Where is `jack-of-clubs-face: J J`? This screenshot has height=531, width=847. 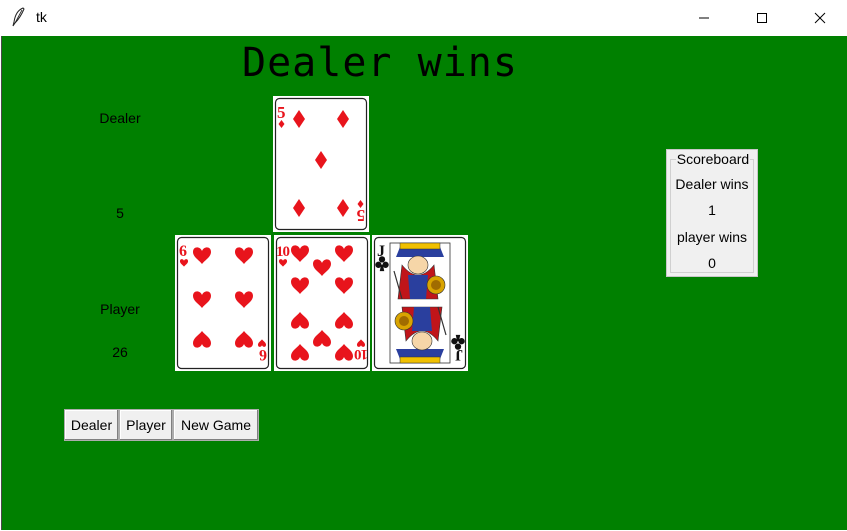
jack-of-clubs-face: J J is located at coordinates (420, 303).